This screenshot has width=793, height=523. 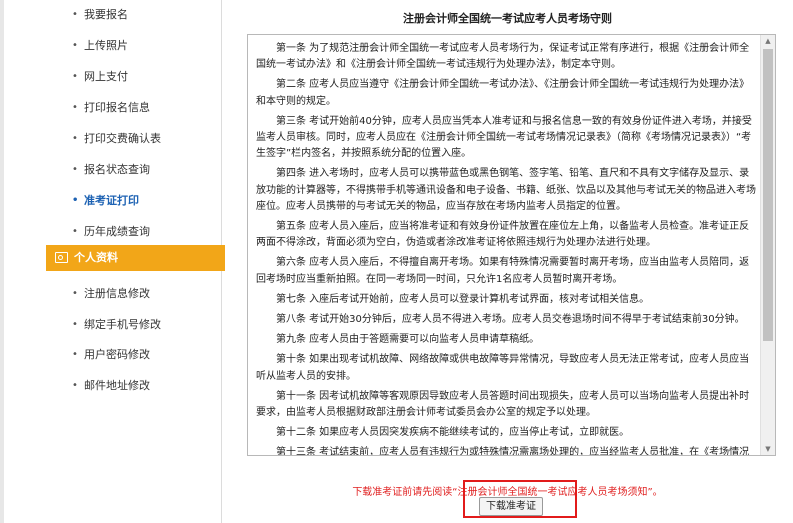 What do you see at coordinates (768, 195) in the screenshot?
I see `scroll-thumb` at bounding box center [768, 195].